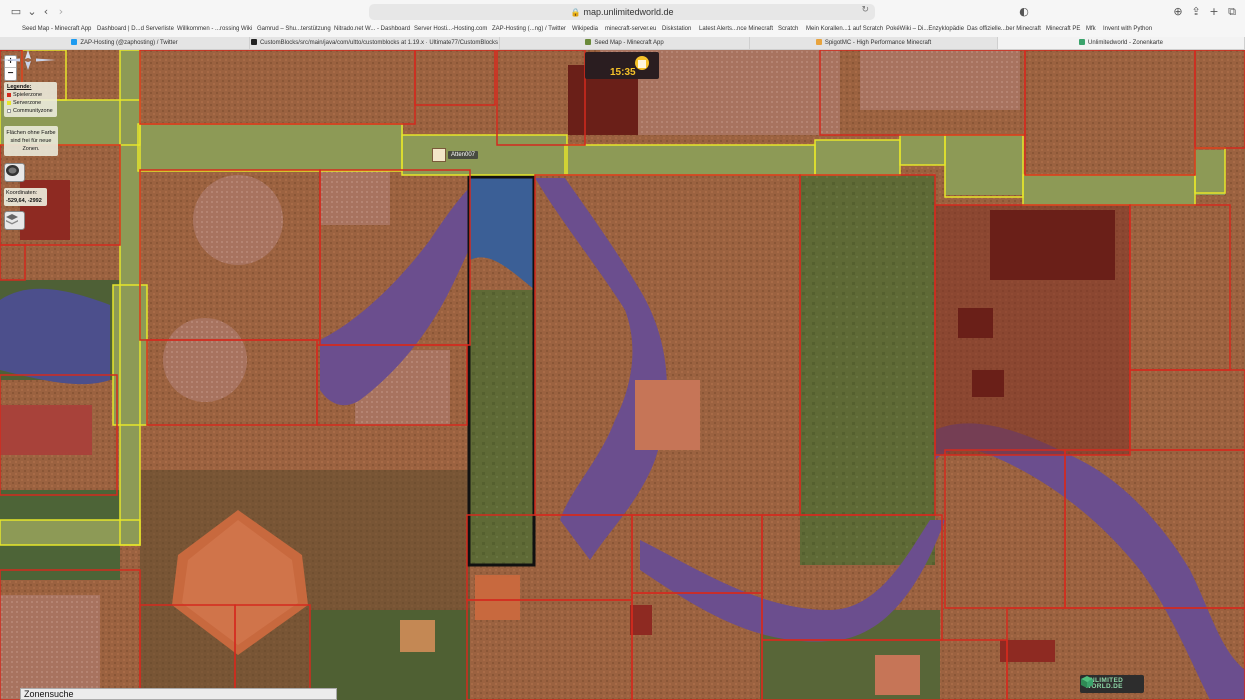 The height and width of the screenshot is (700, 1245). What do you see at coordinates (1081, 42) in the screenshot?
I see `unlimitedworld-icon` at bounding box center [1081, 42].